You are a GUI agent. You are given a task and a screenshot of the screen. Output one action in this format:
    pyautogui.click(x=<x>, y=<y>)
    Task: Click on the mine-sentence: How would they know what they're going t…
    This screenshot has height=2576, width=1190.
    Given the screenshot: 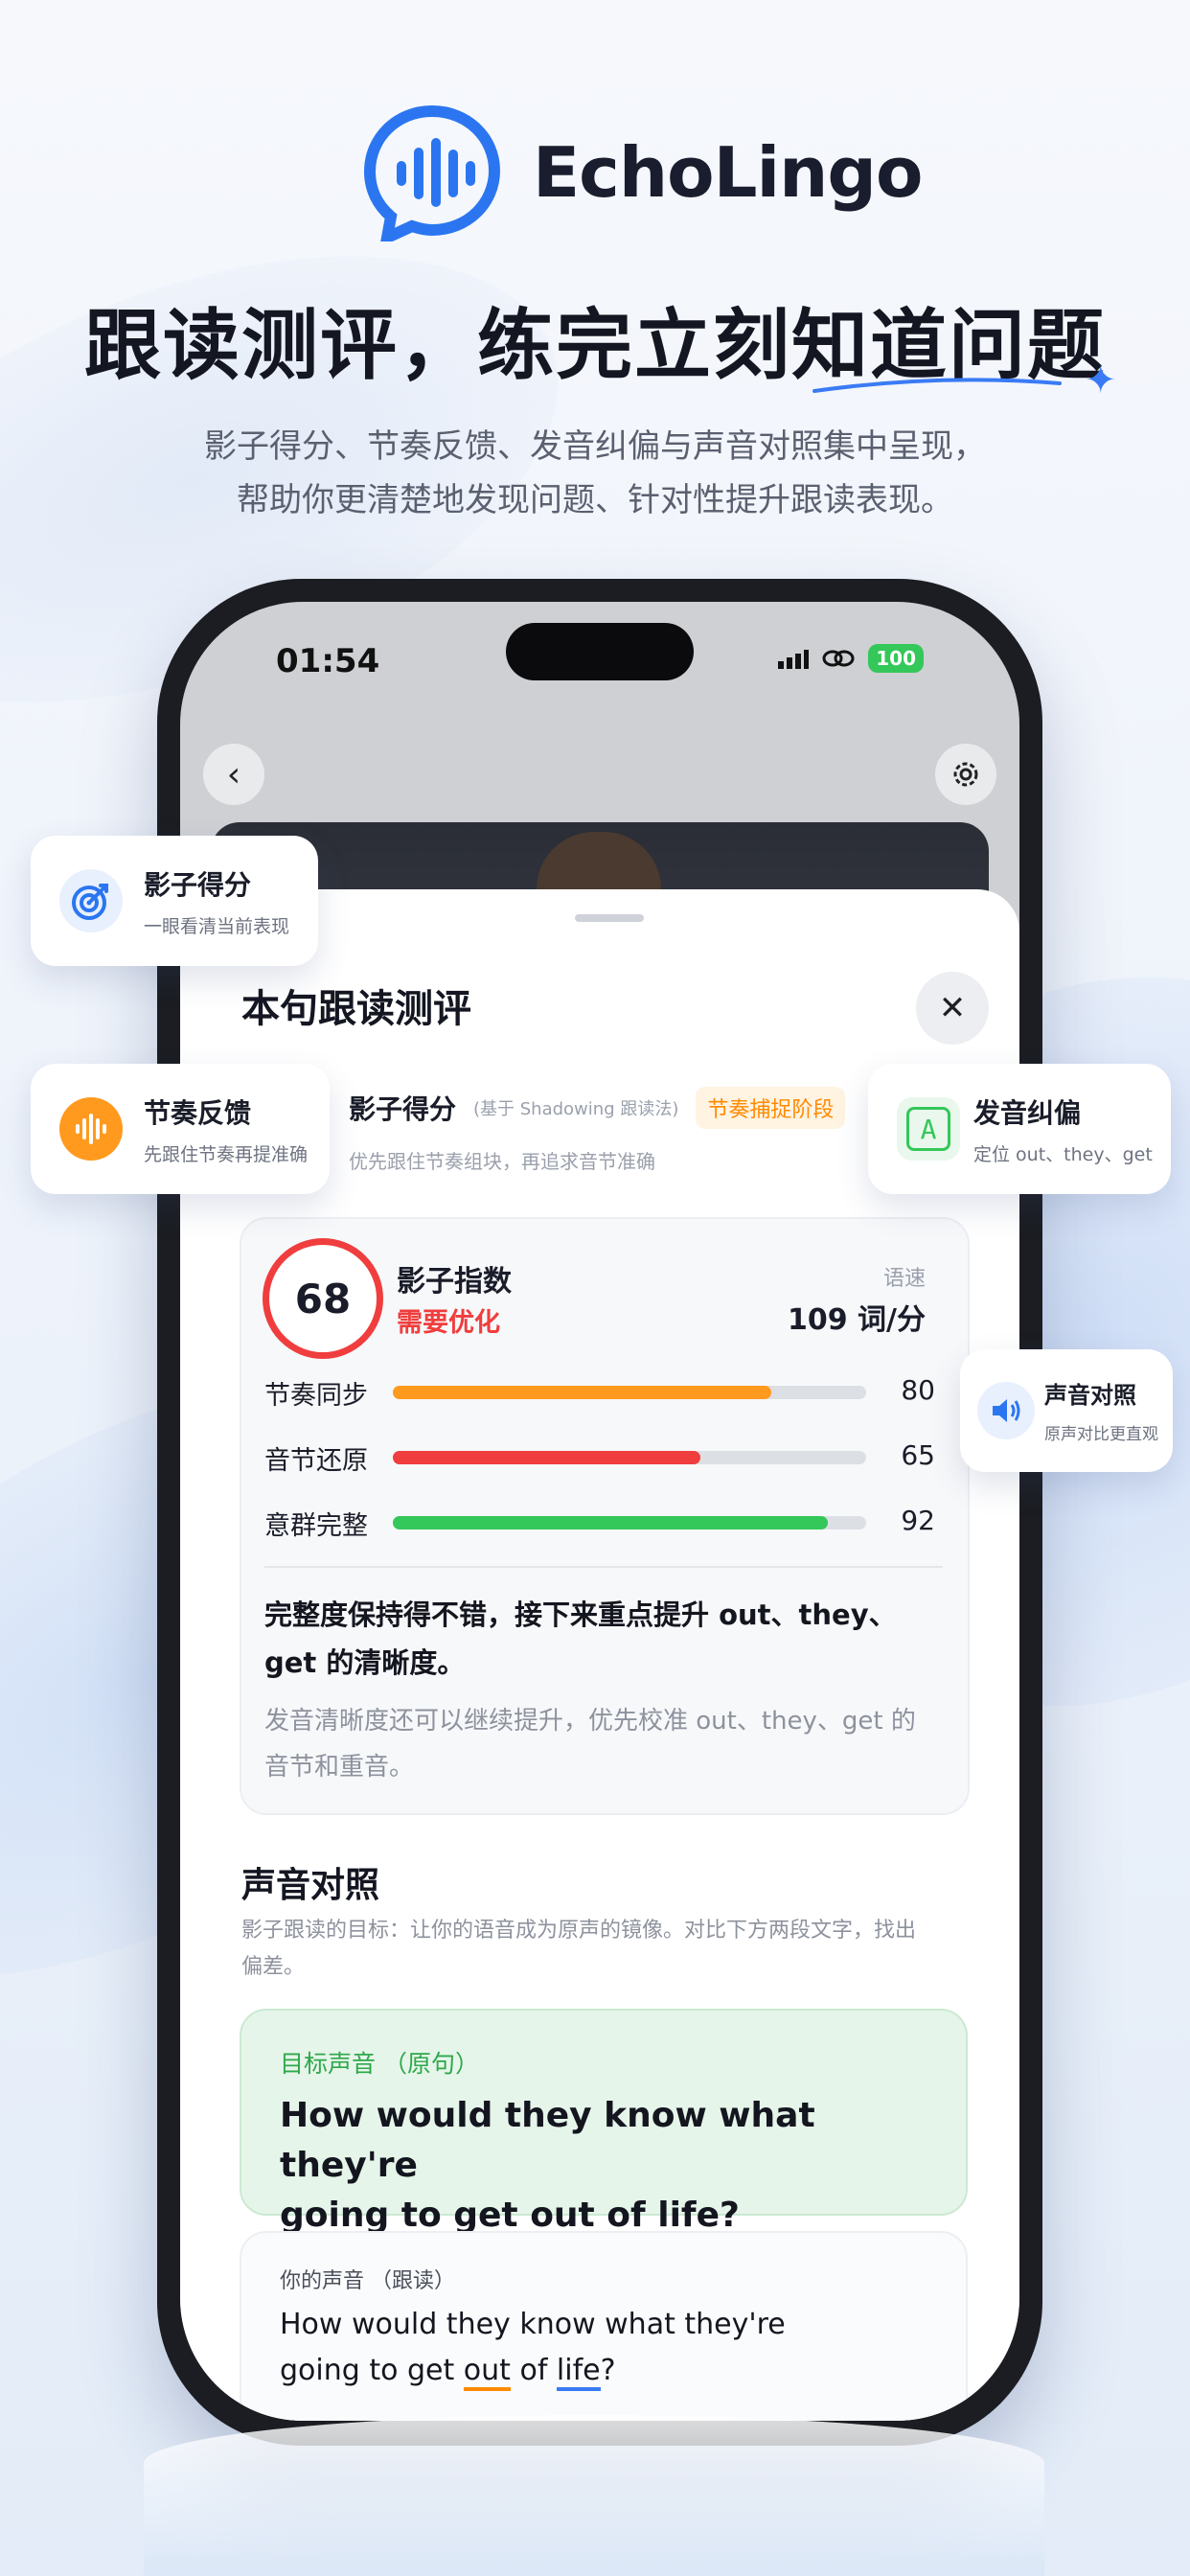 What is the action you would take?
    pyautogui.click(x=606, y=2348)
    